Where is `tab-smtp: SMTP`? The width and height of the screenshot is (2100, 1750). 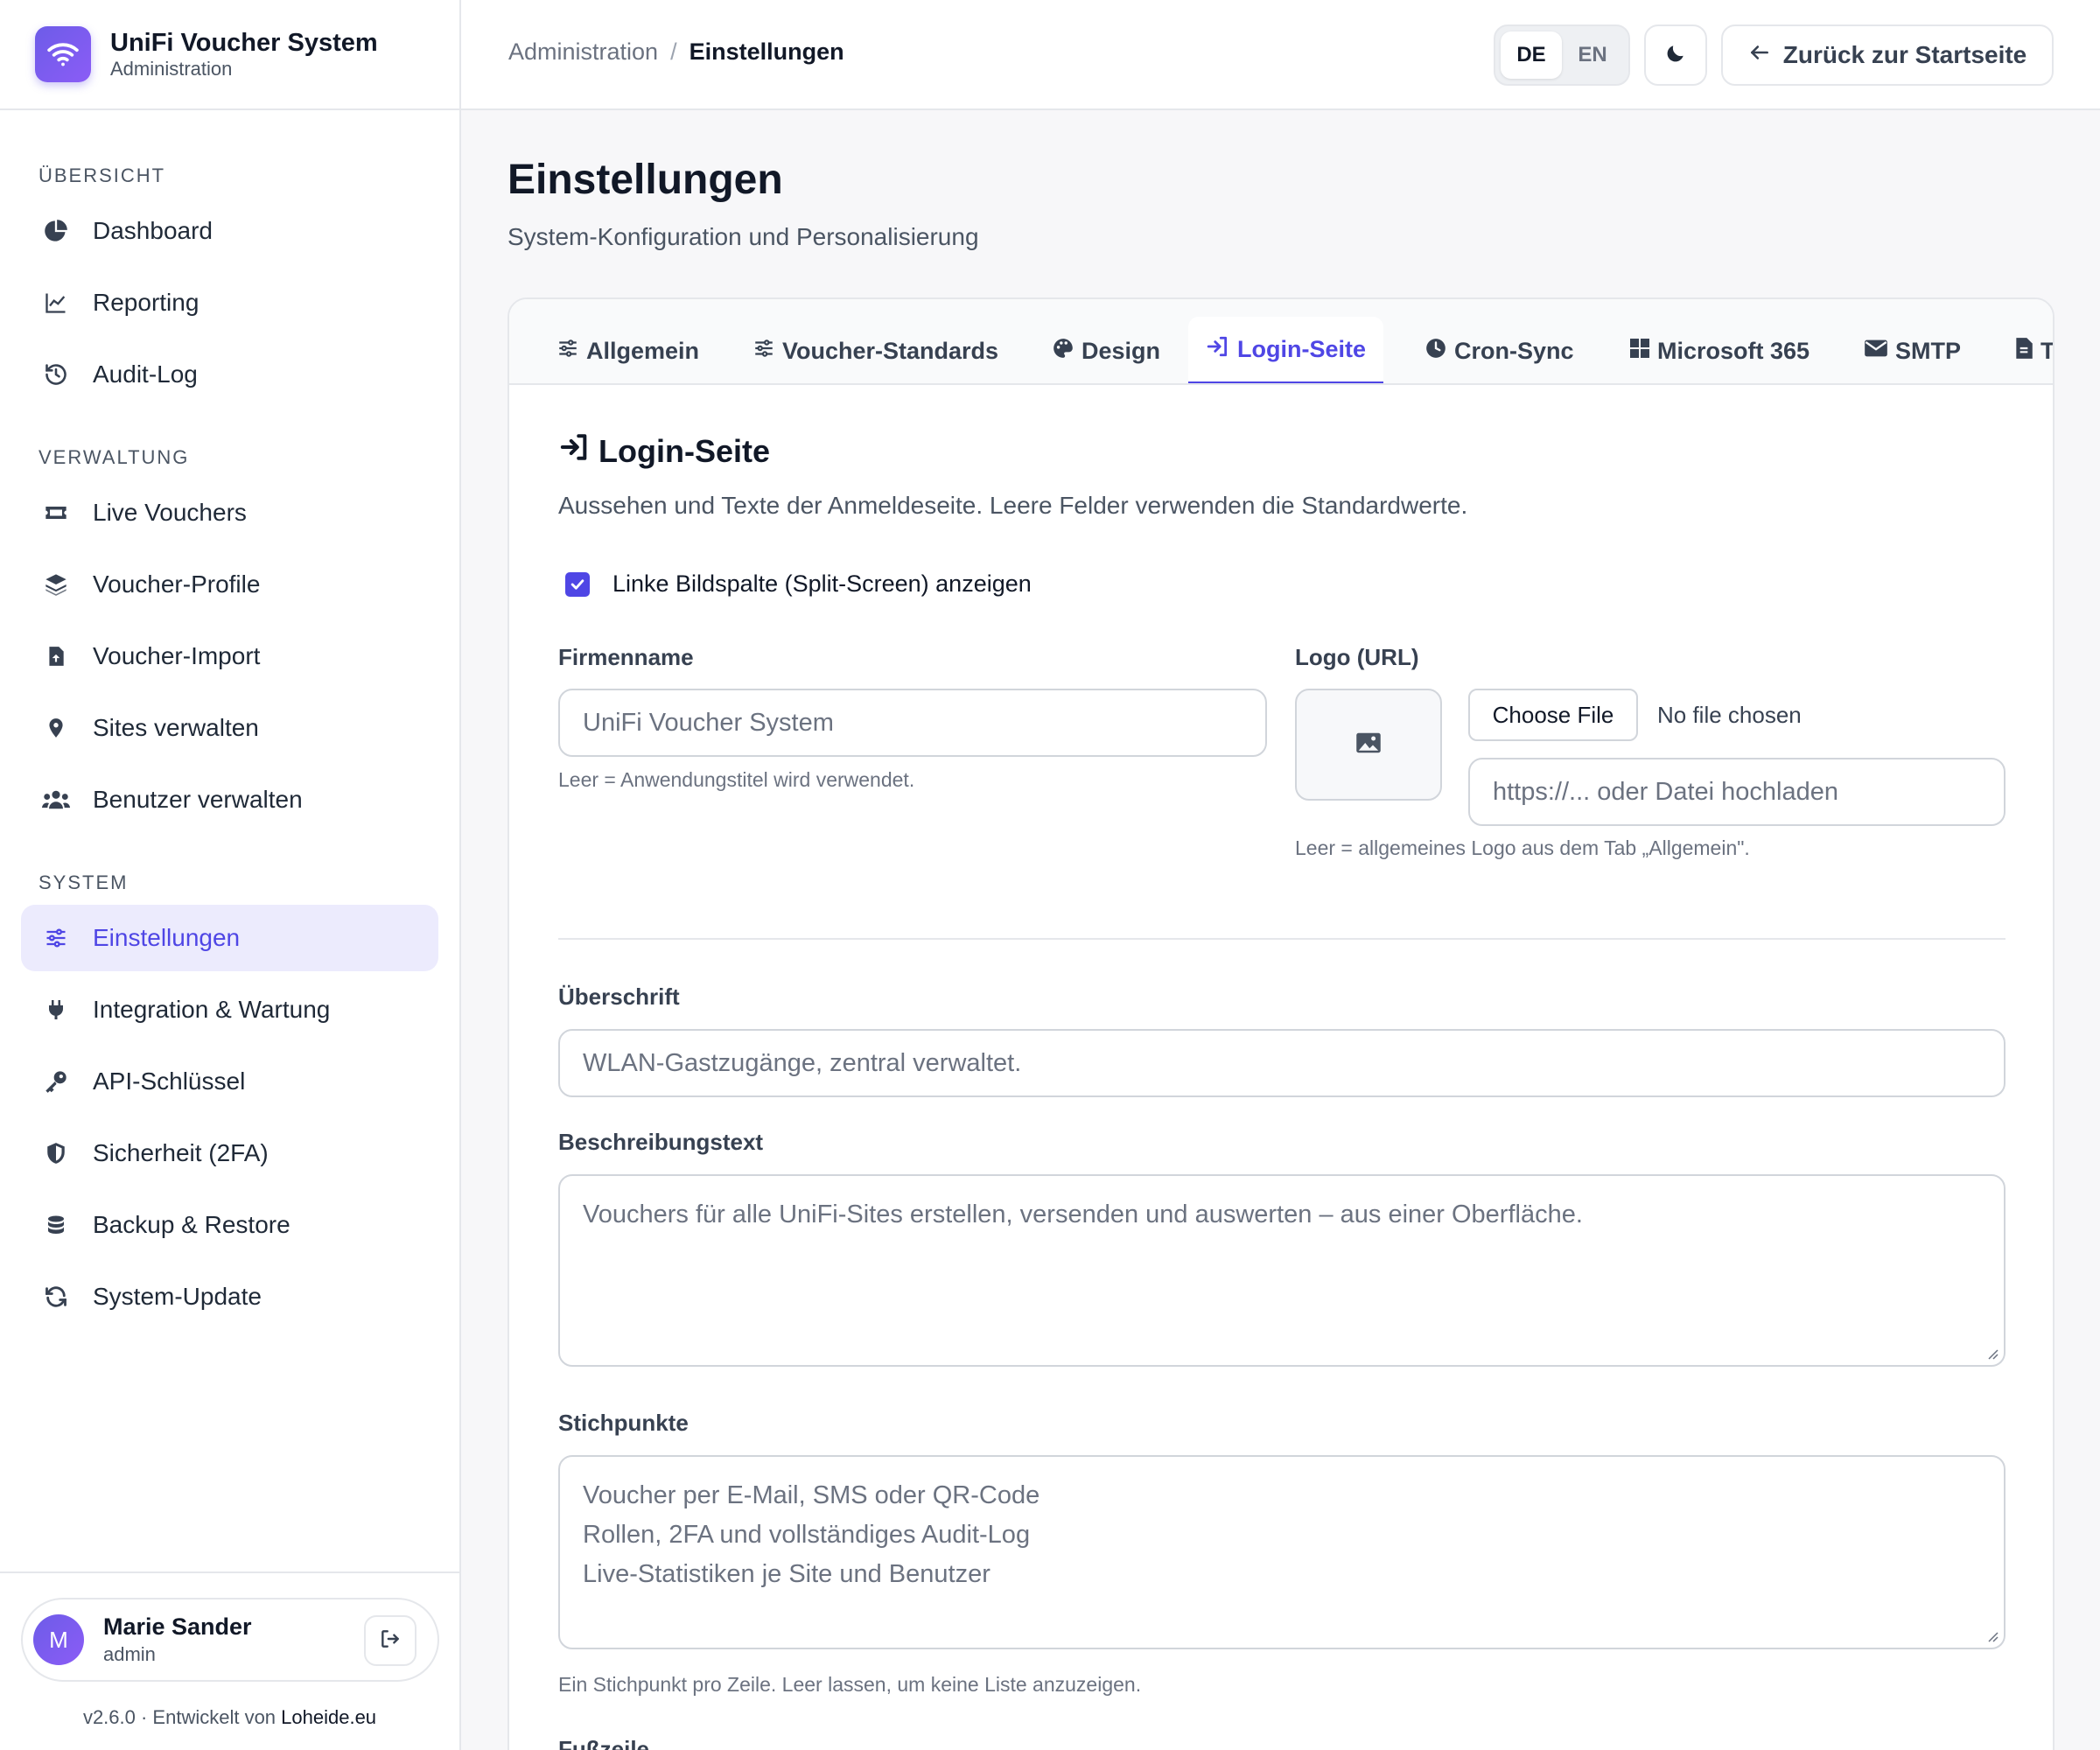
tab-smtp: SMTP is located at coordinates (1912, 350).